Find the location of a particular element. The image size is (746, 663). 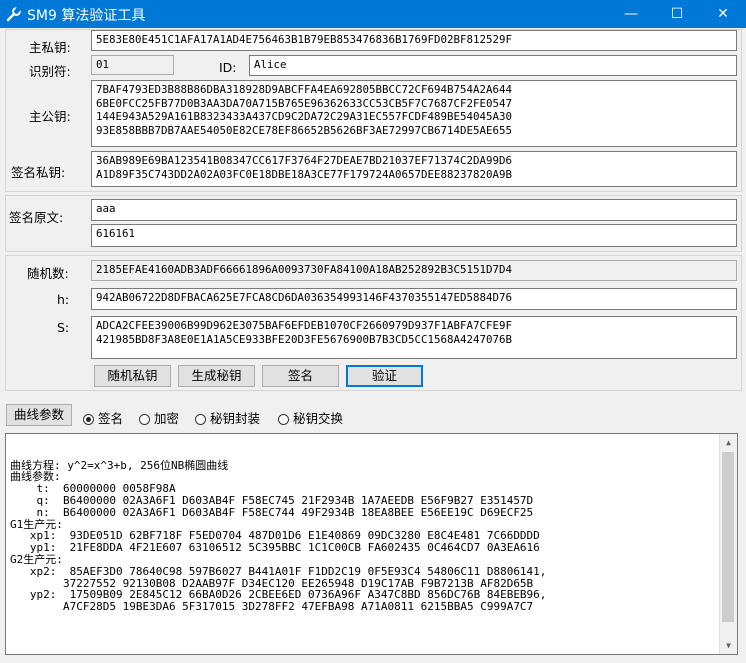

s-label: S: is located at coordinates (63, 327).